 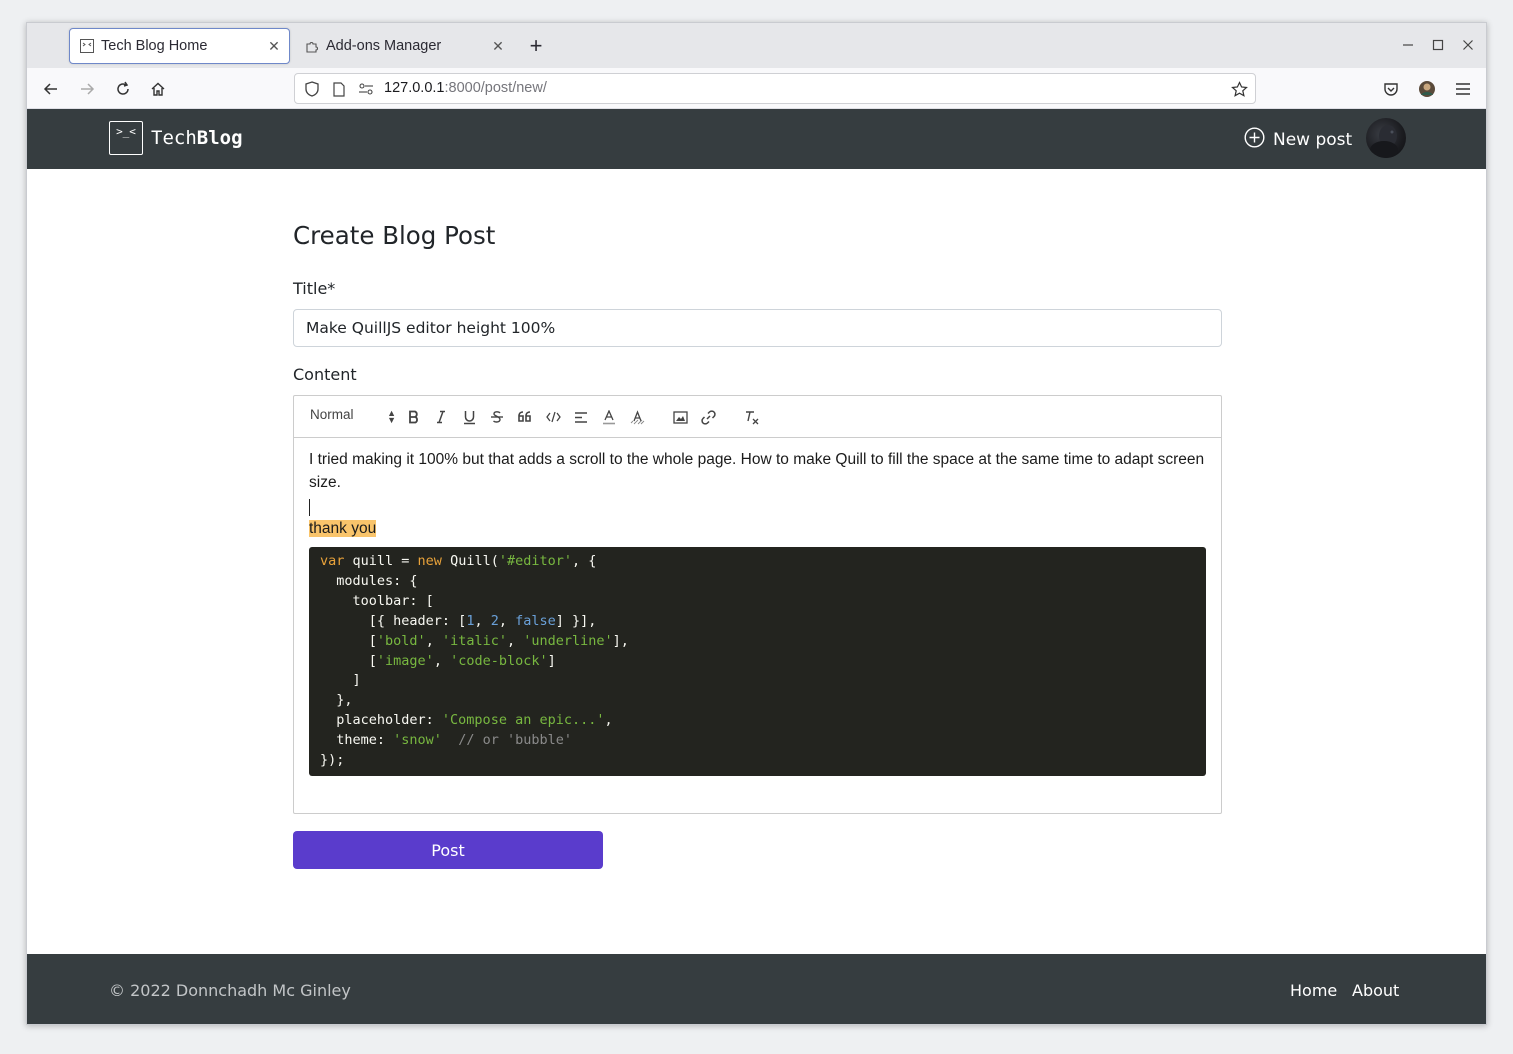 I want to click on text-caret, so click(x=309, y=507).